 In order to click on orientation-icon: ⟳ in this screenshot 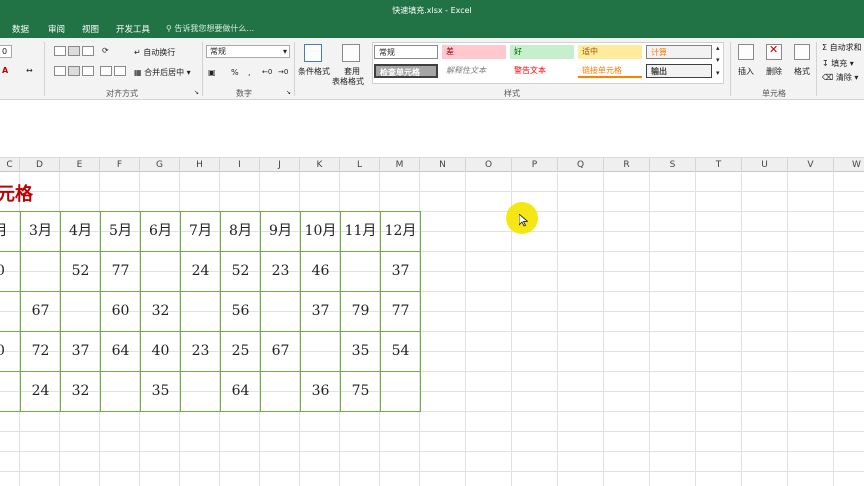, I will do `click(105, 50)`.